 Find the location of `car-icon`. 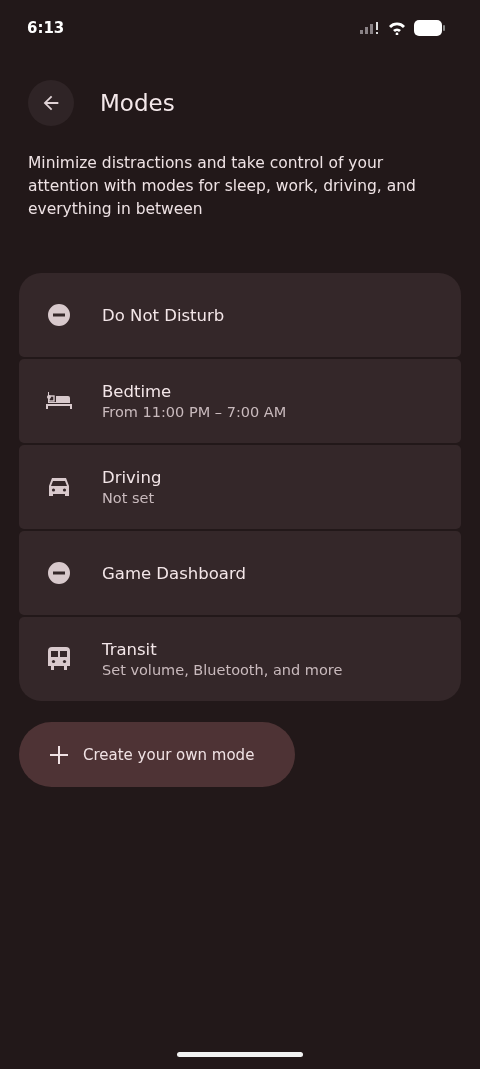

car-icon is located at coordinates (58, 487).